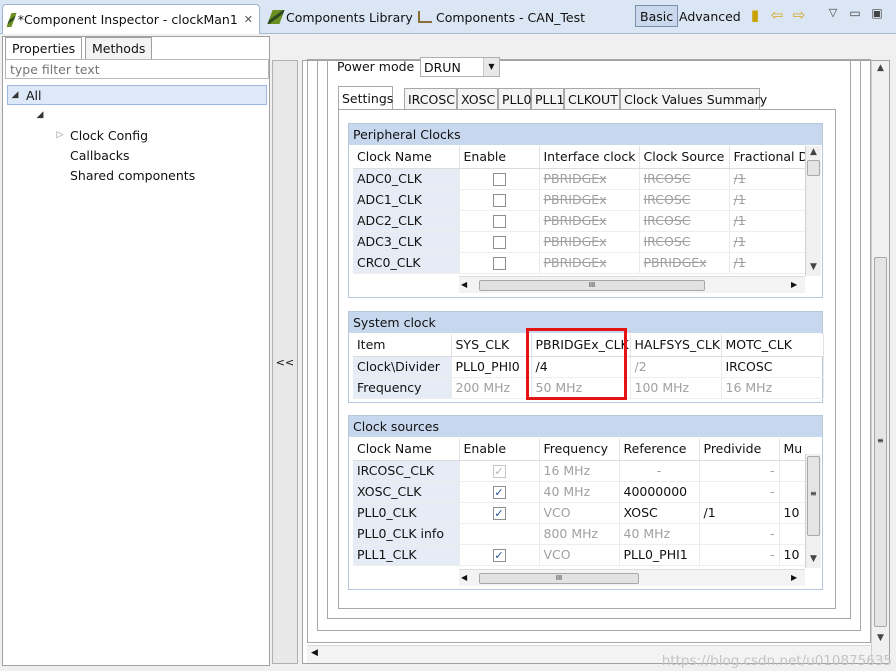 The image size is (896, 671). What do you see at coordinates (739, 534) in the screenshot?
I see `predivide: -` at bounding box center [739, 534].